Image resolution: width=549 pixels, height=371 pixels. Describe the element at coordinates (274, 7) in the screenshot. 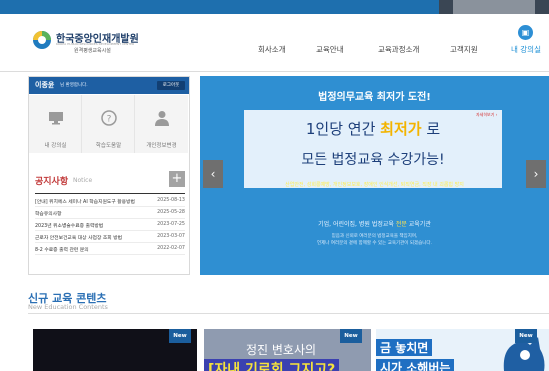

I see `top-bar` at that location.